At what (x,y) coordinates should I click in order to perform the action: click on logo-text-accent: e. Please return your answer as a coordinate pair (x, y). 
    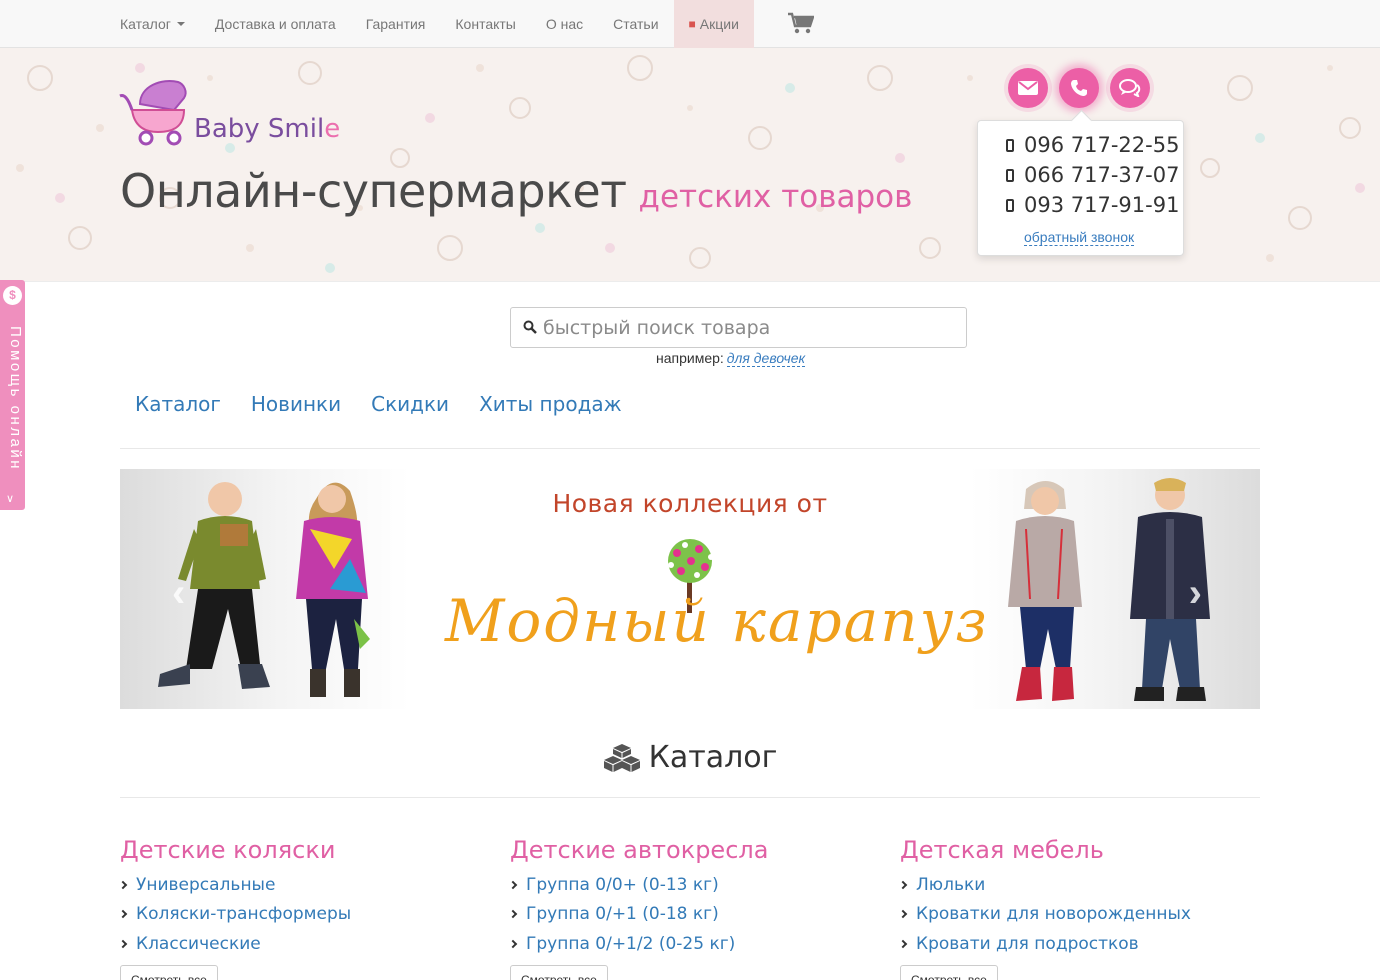
    Looking at the image, I should click on (332, 129).